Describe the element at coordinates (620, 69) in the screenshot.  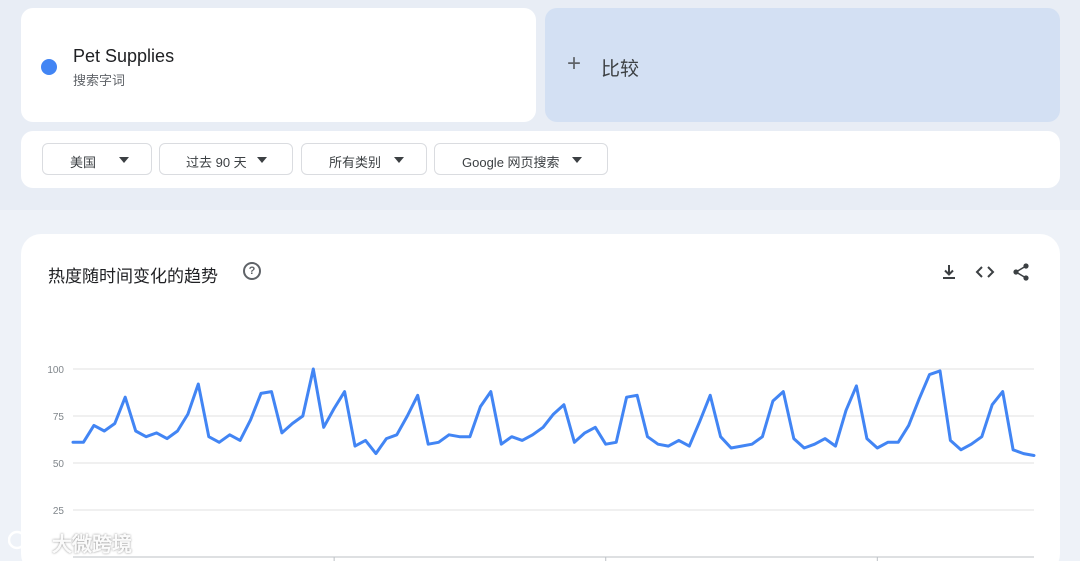
I see `compare-label: 比较` at that location.